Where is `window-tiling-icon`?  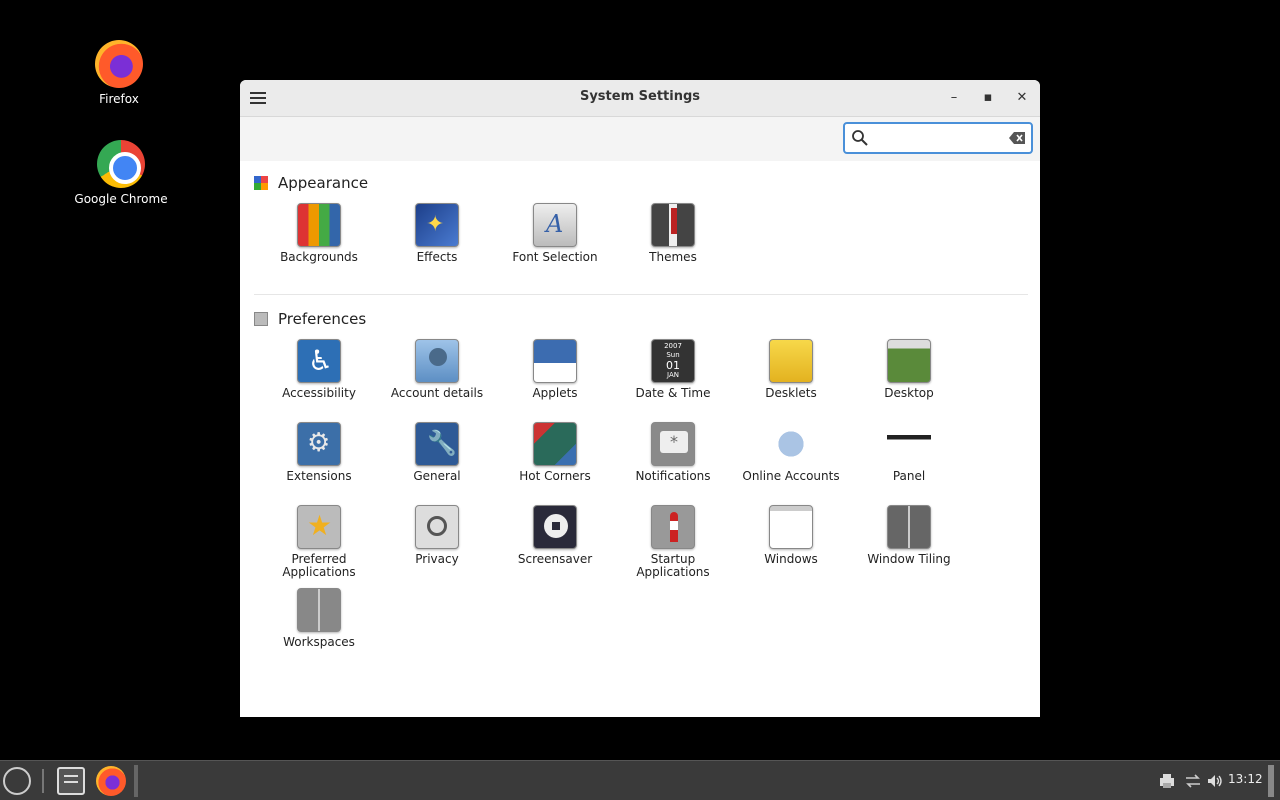 window-tiling-icon is located at coordinates (909, 527).